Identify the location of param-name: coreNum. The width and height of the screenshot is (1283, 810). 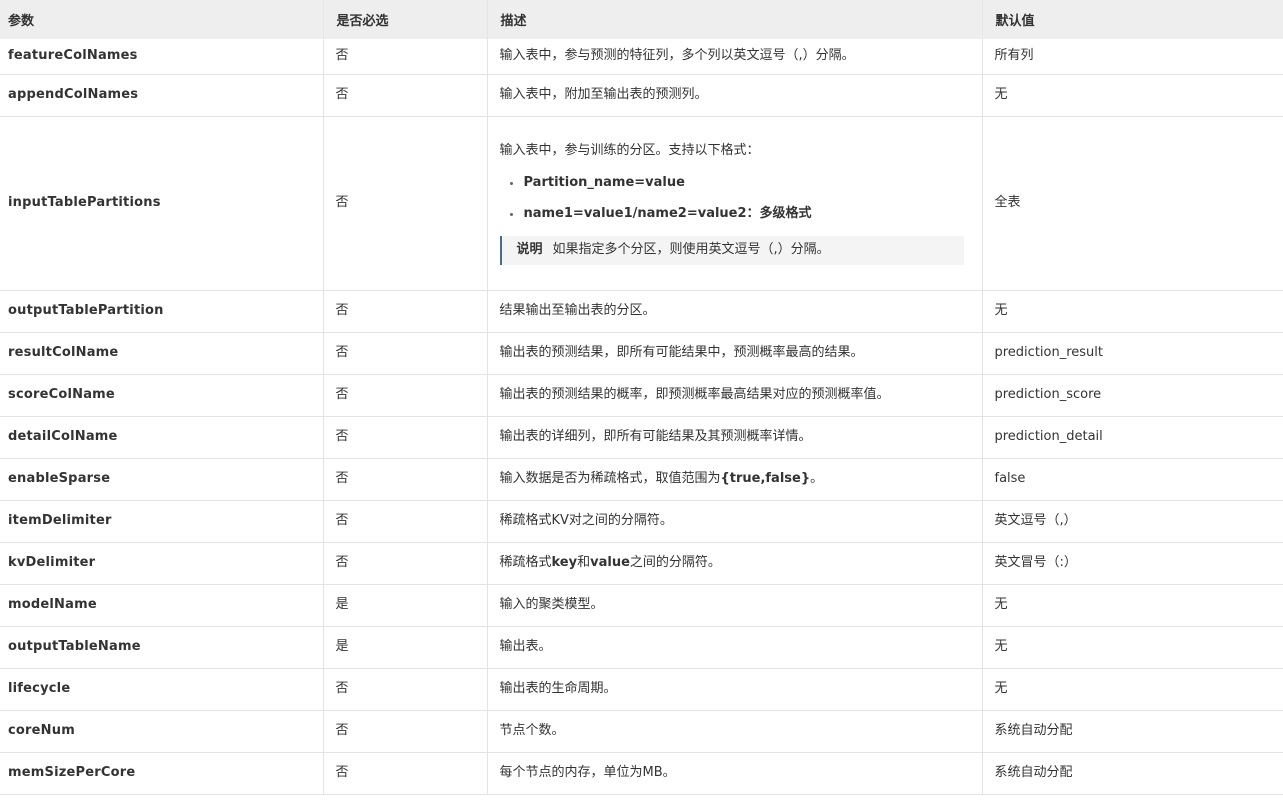
(162, 731).